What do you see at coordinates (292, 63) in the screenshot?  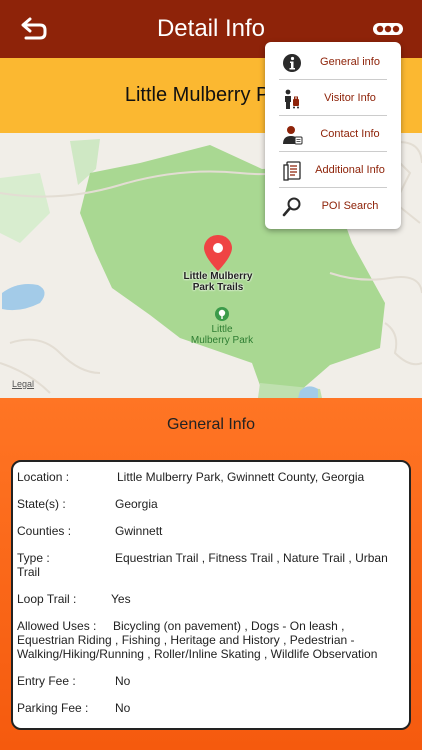 I see `info-icon` at bounding box center [292, 63].